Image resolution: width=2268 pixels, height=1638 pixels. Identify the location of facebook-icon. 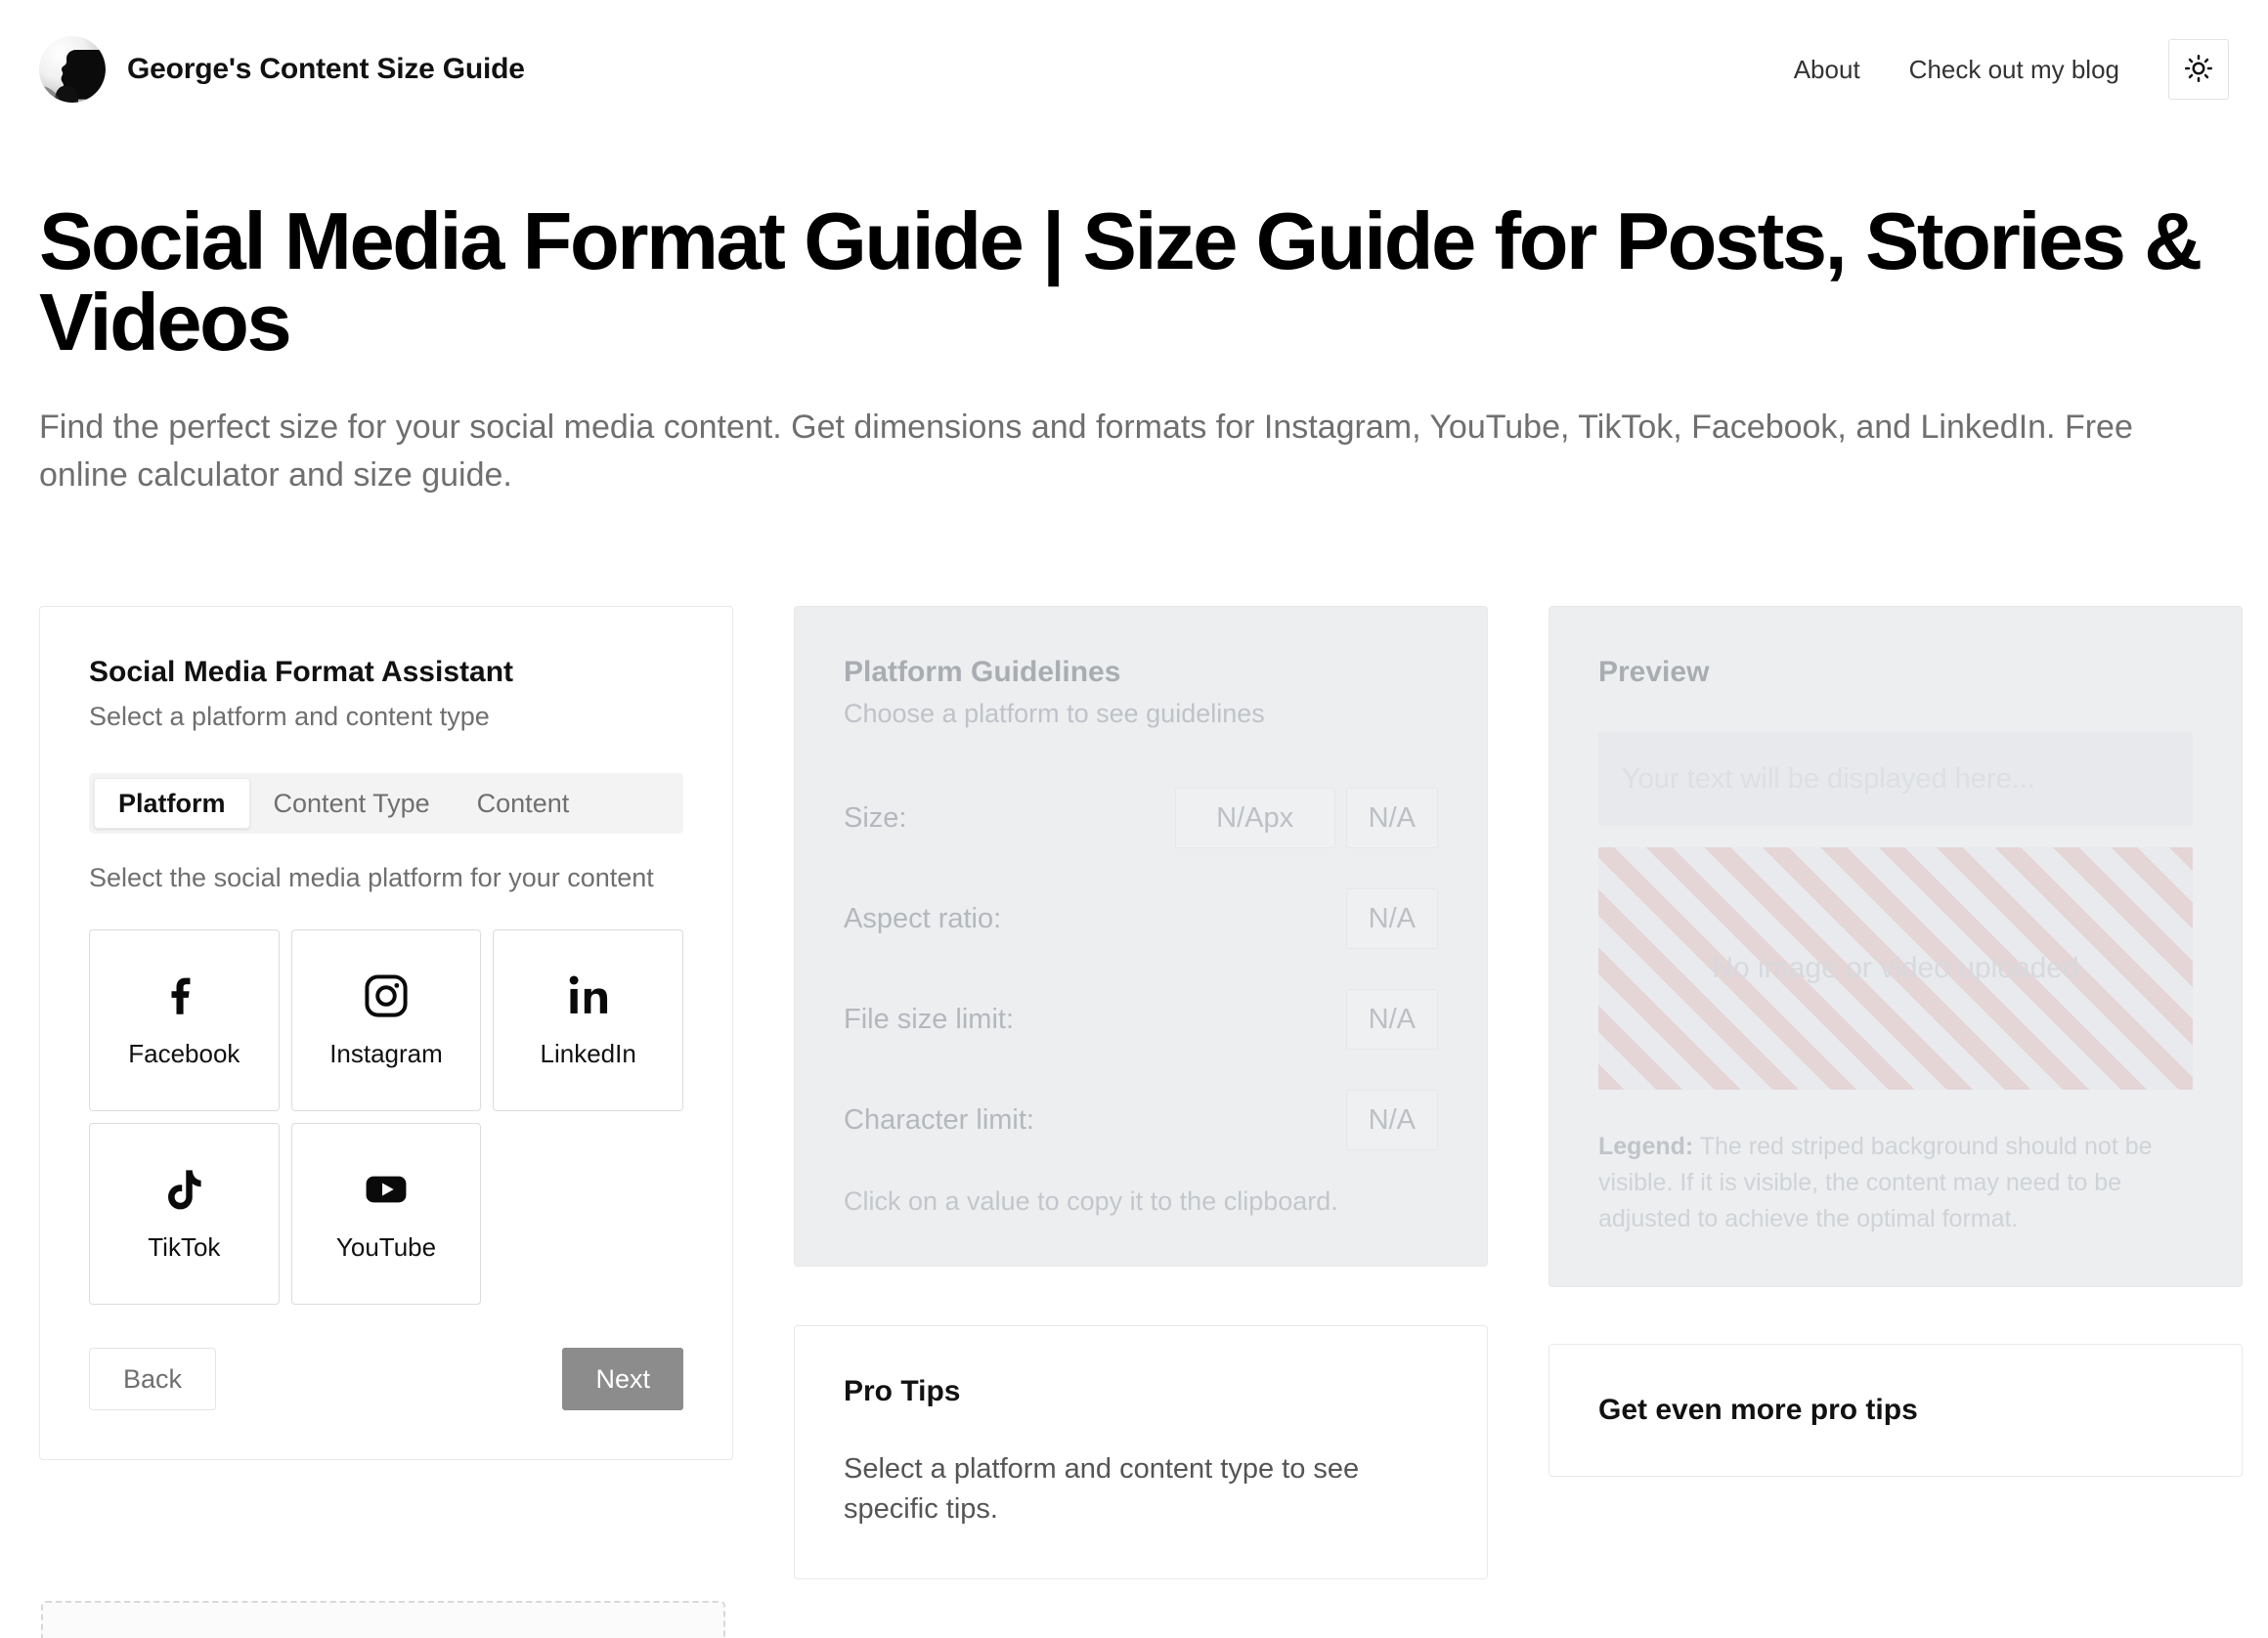
(183, 998).